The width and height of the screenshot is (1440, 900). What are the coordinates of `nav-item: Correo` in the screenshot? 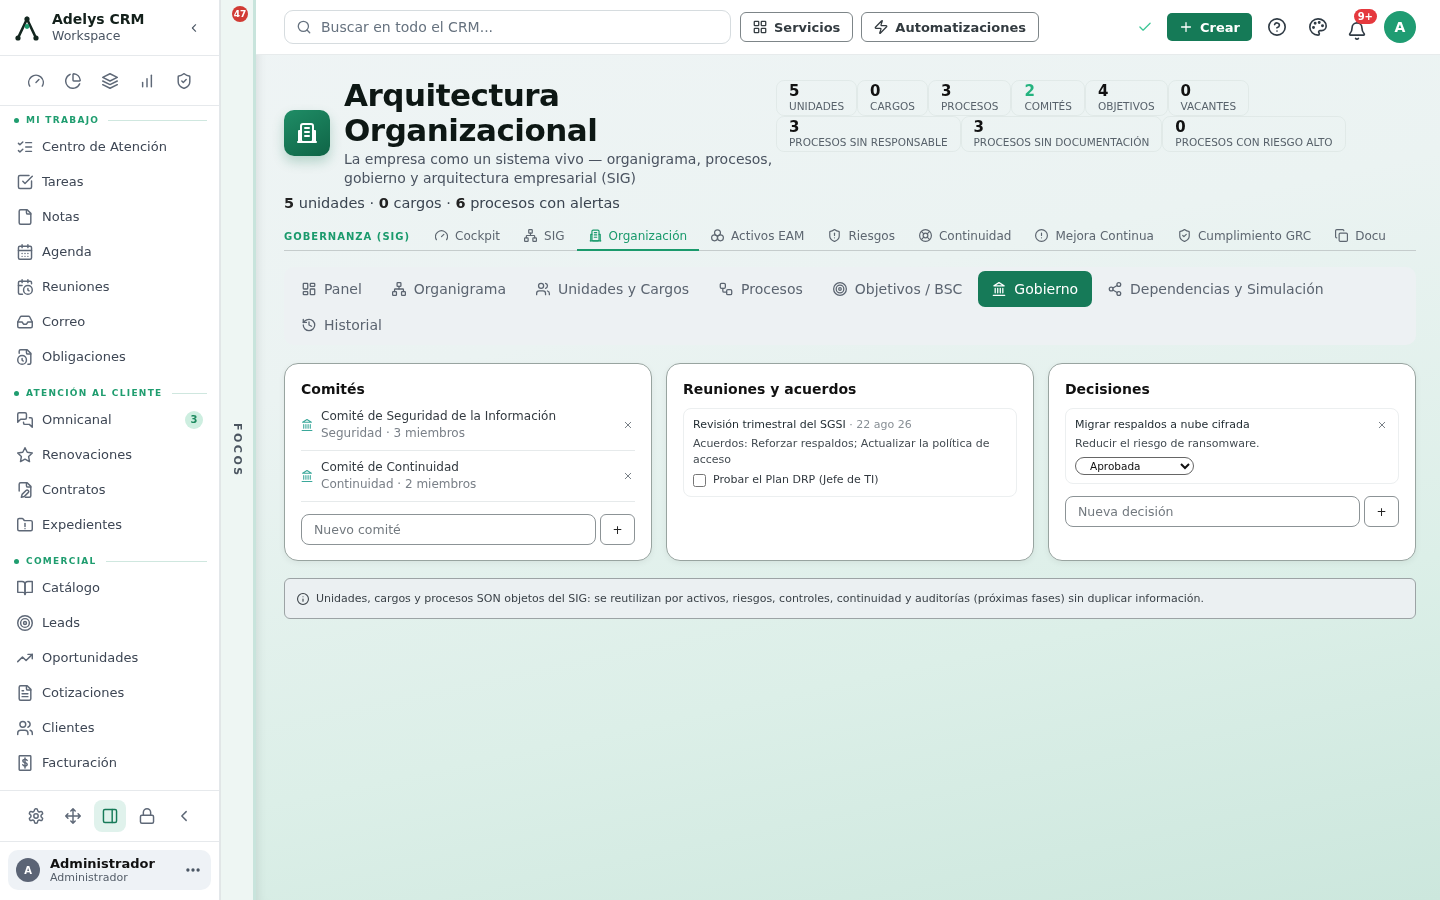 It's located at (109, 321).